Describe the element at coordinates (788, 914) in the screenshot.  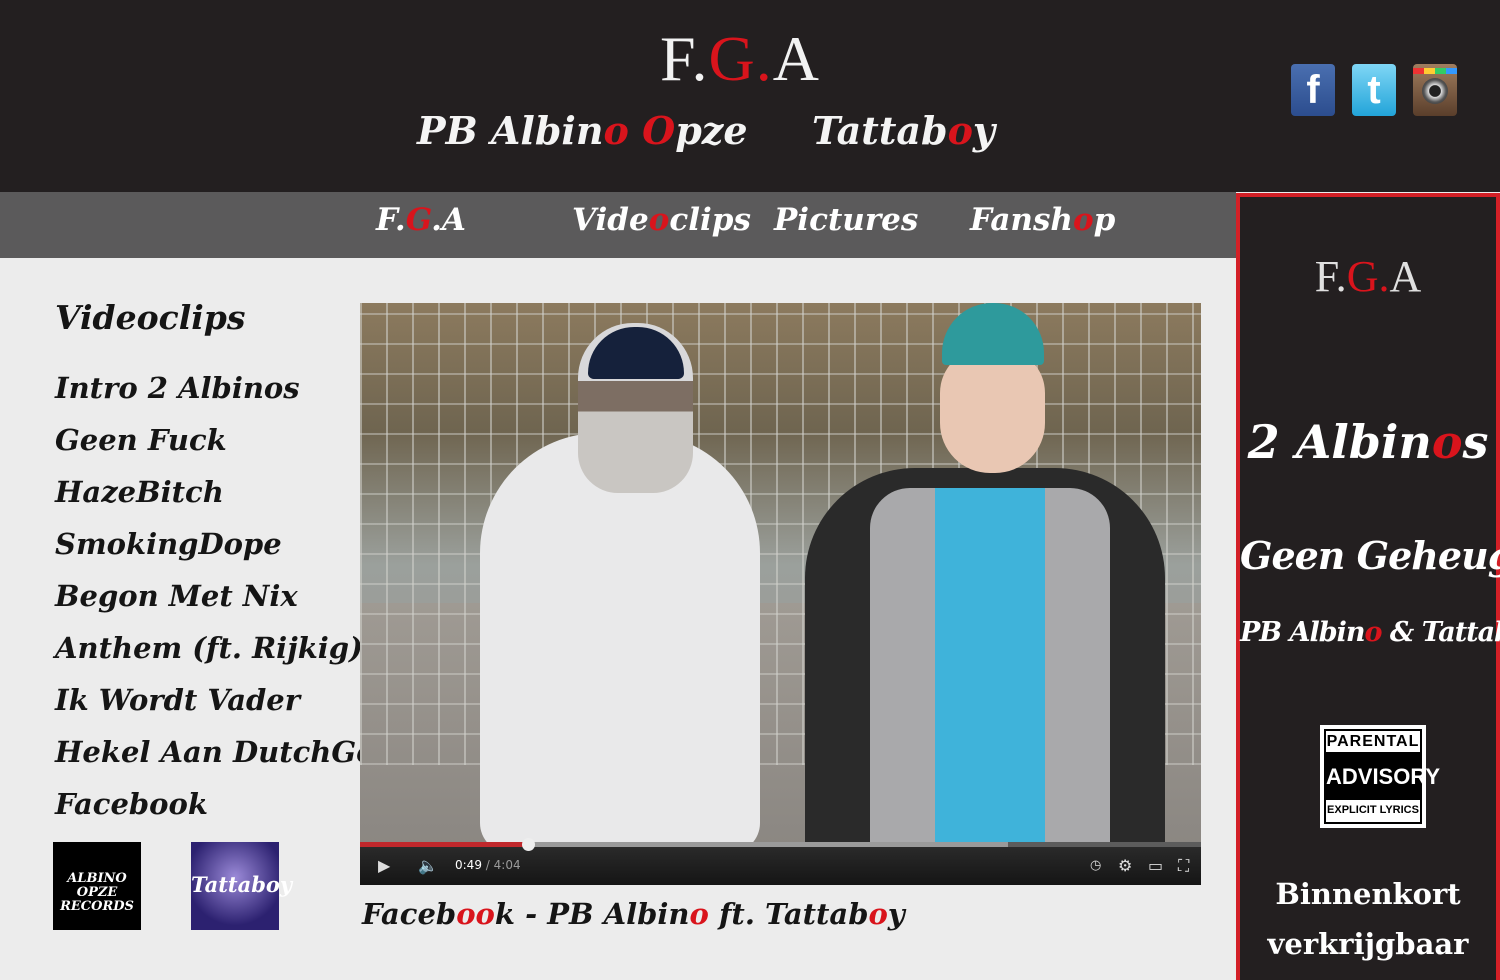
I see `caption-text: ft. Tattab` at that location.